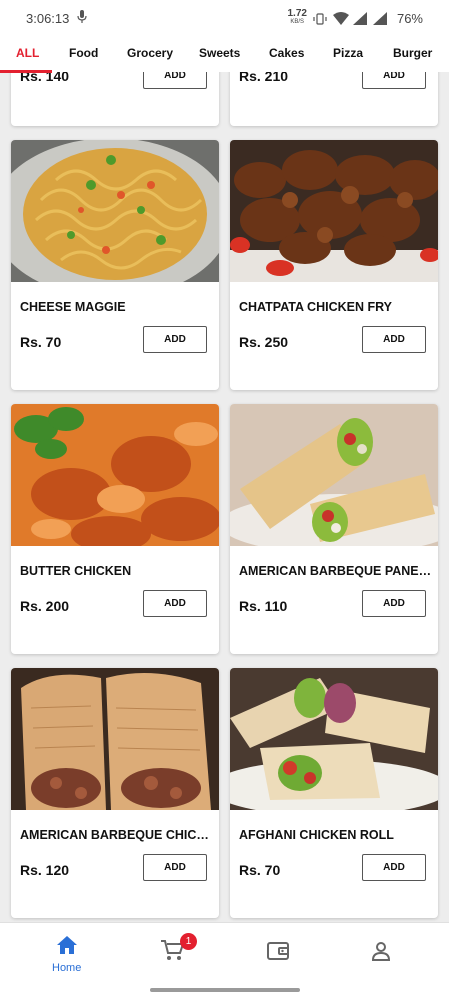 The width and height of the screenshot is (449, 999). I want to click on nav-profile, so click(381, 953).